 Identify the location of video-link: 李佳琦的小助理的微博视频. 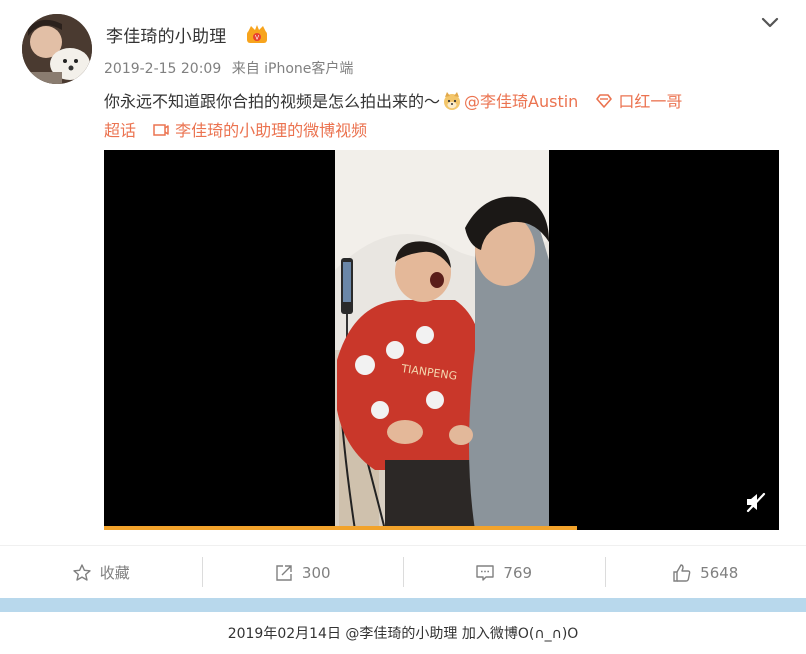
(260, 130).